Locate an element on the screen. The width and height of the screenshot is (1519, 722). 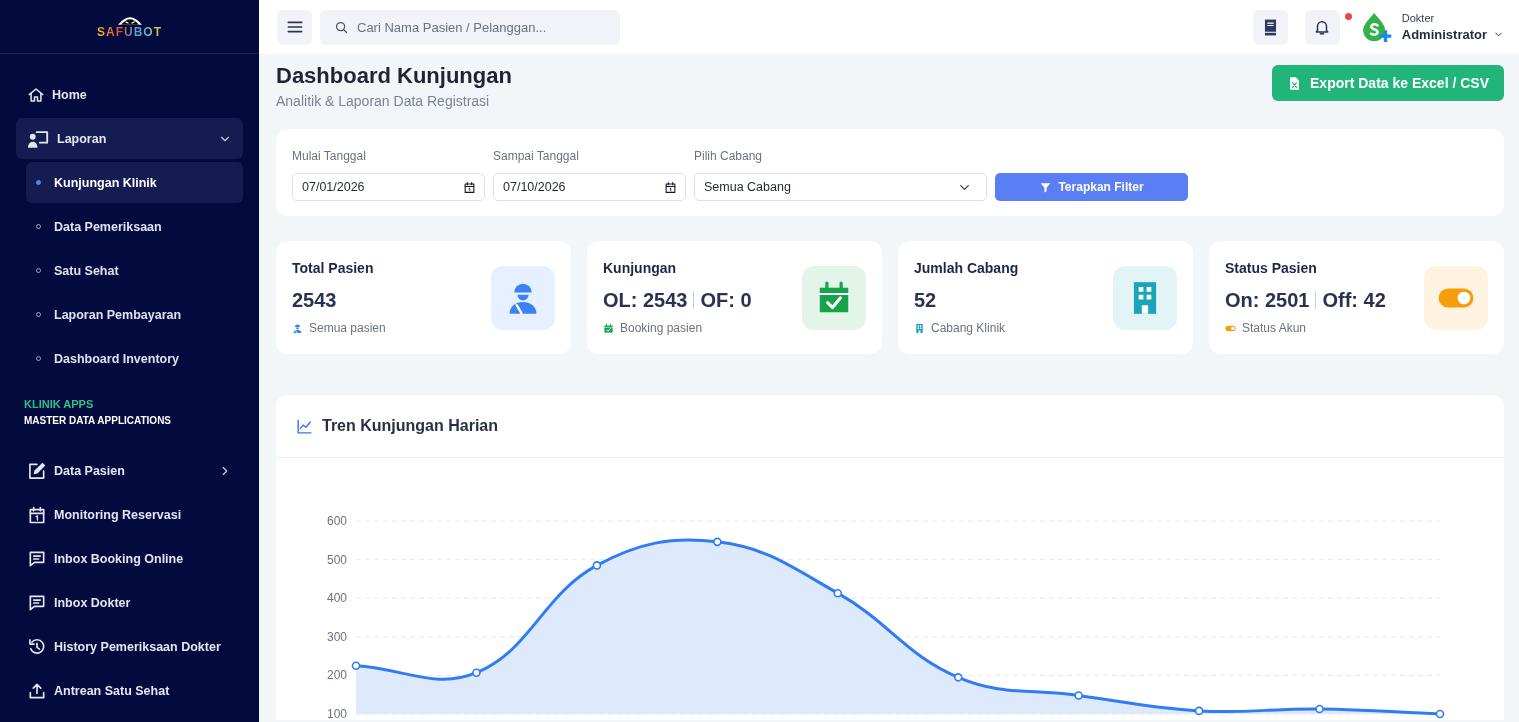
book-button is located at coordinates (1270, 27).